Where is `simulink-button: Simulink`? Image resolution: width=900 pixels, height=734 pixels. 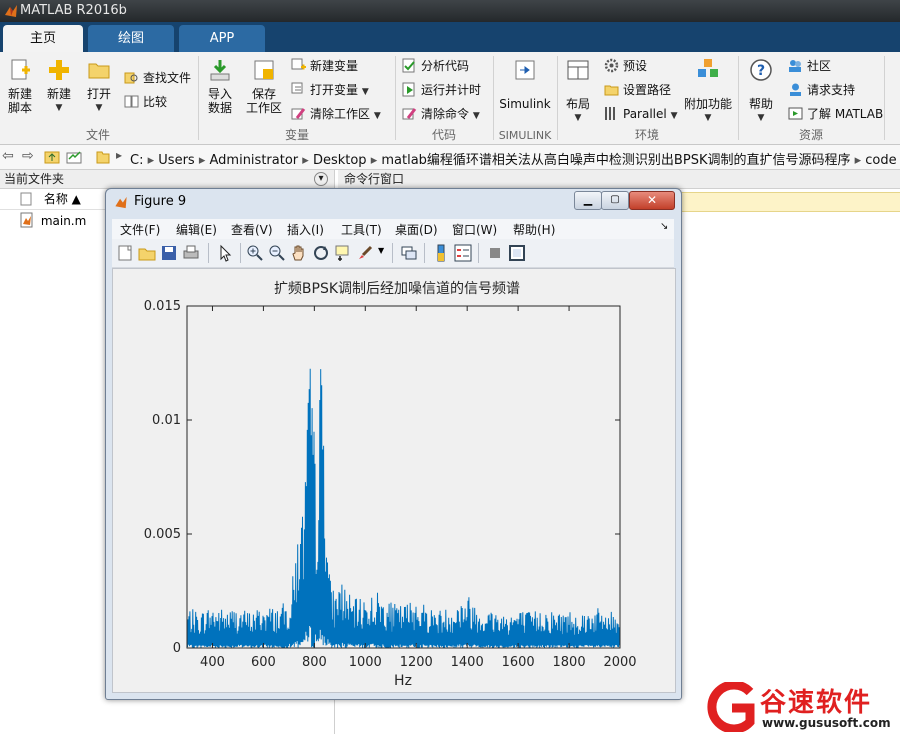 simulink-button: Simulink is located at coordinates (525, 84).